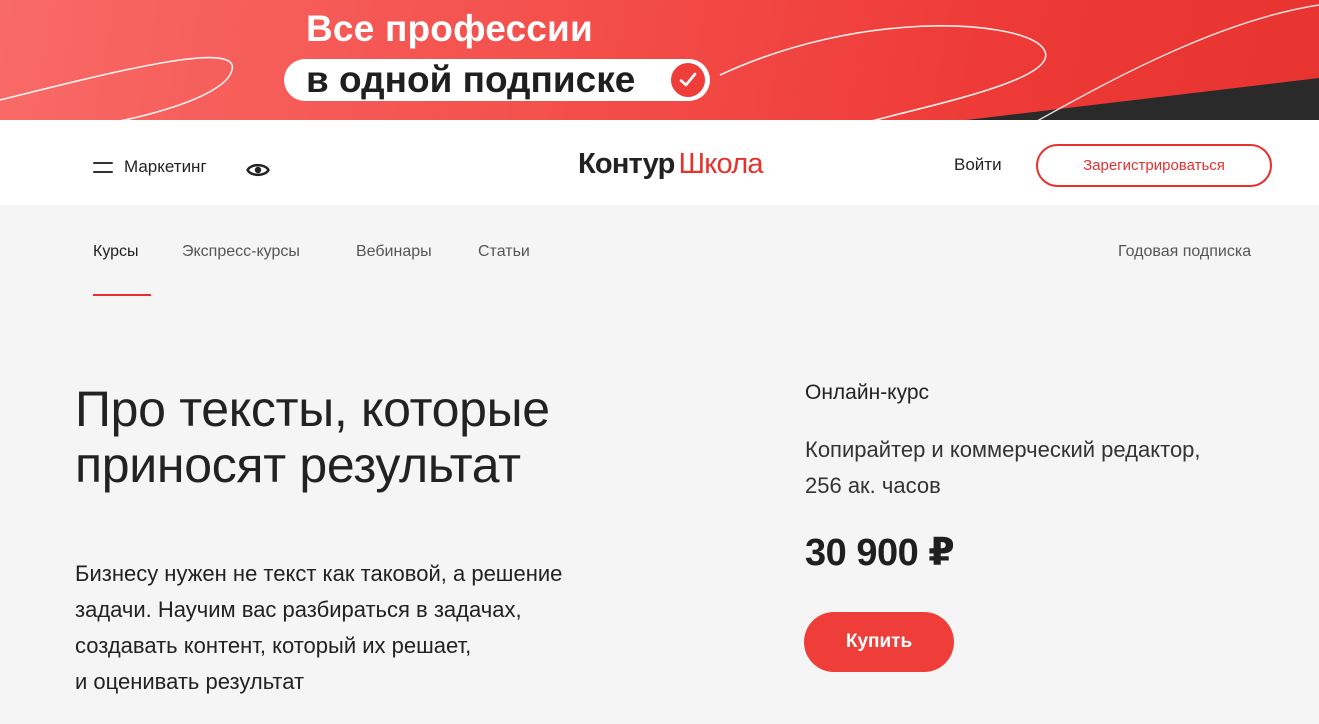  What do you see at coordinates (504, 252) in the screenshot?
I see `tab-articles: Статьи` at bounding box center [504, 252].